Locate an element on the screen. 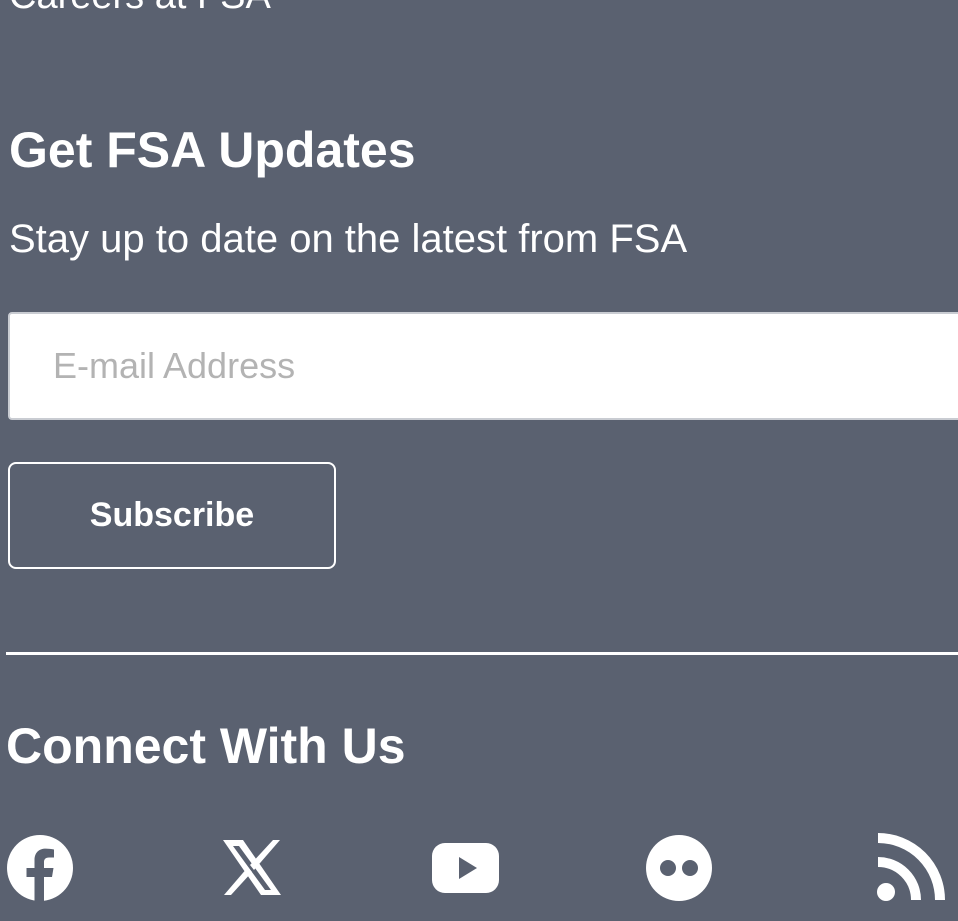 Image resolution: width=958 pixels, height=921 pixels. footer-divider is located at coordinates (482, 653).